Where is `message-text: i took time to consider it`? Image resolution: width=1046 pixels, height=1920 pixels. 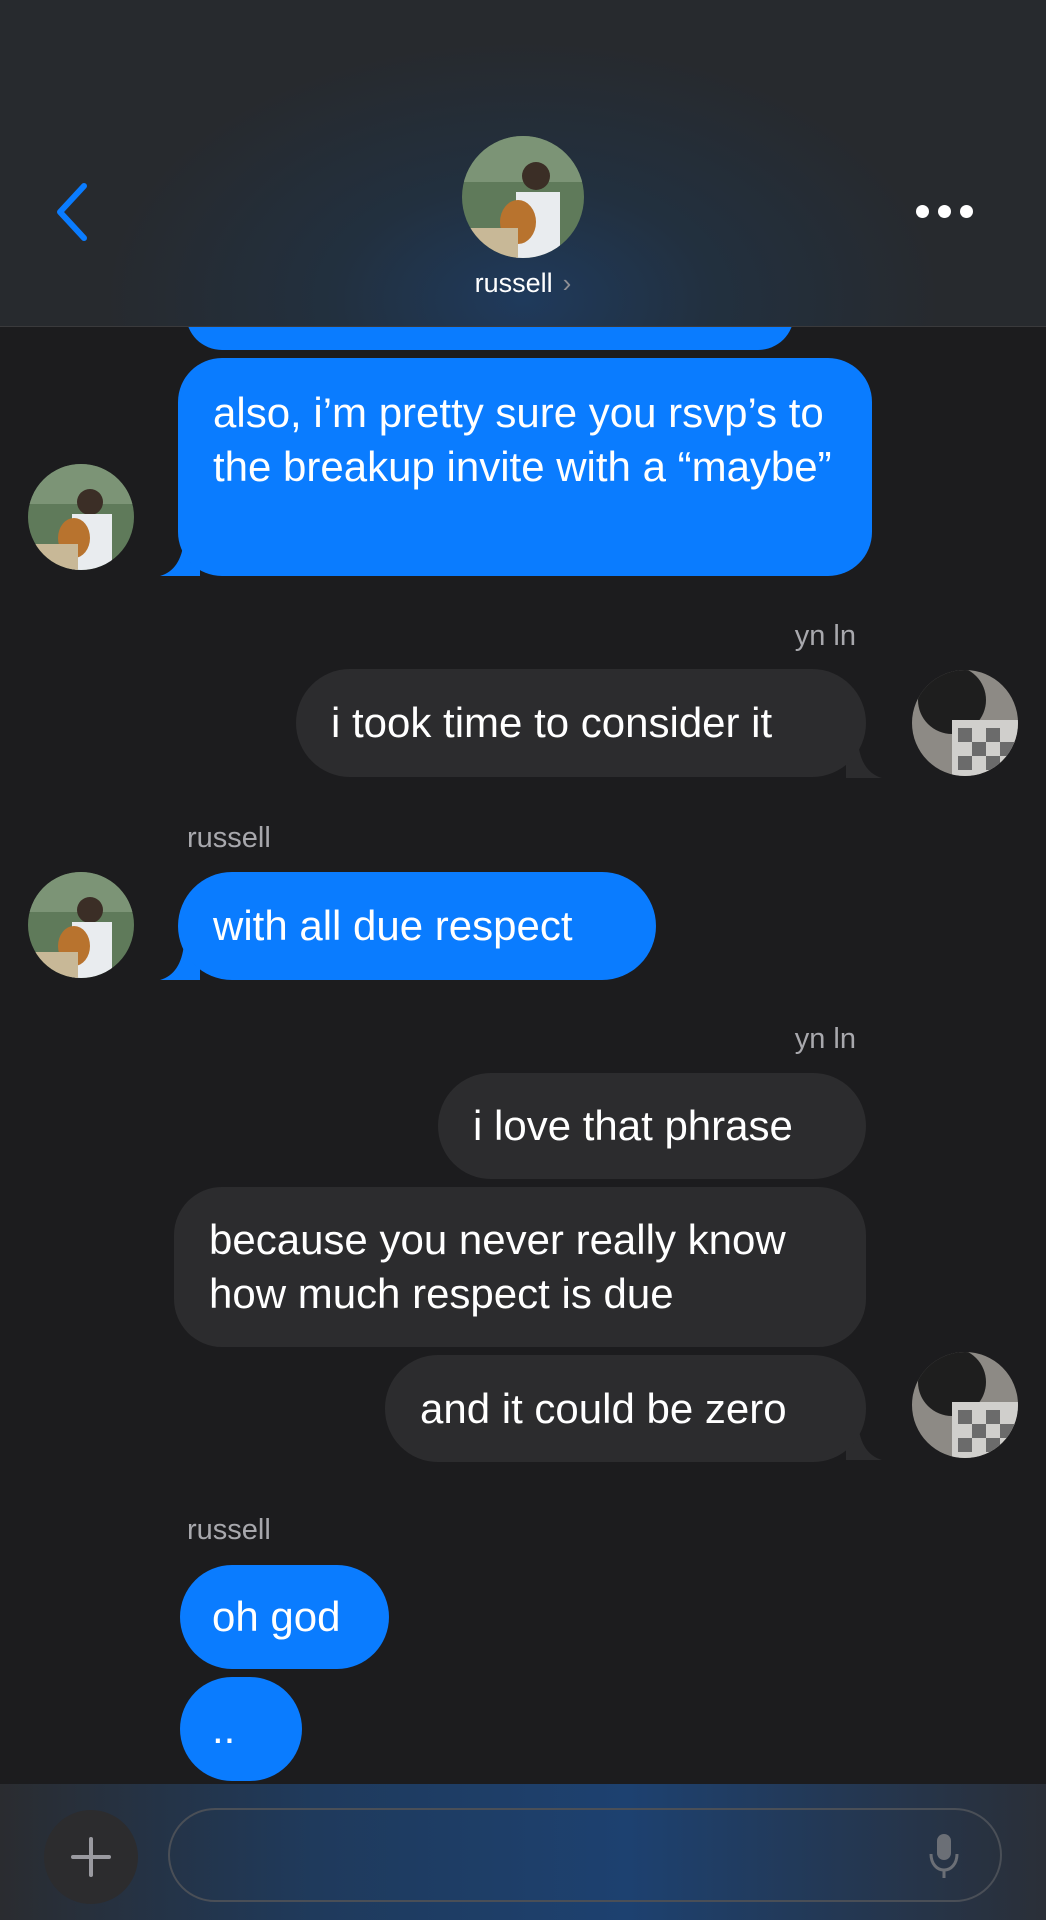
message-text: i took time to consider it is located at coordinates (552, 722).